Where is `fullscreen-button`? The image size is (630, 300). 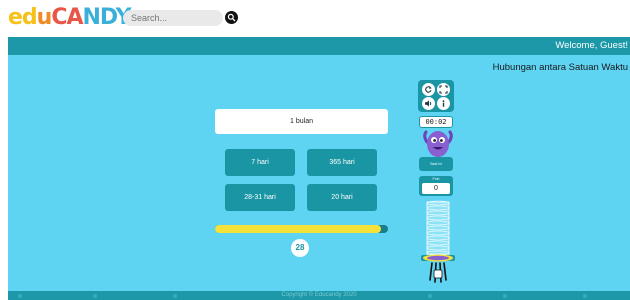
fullscreen-button is located at coordinates (443, 89).